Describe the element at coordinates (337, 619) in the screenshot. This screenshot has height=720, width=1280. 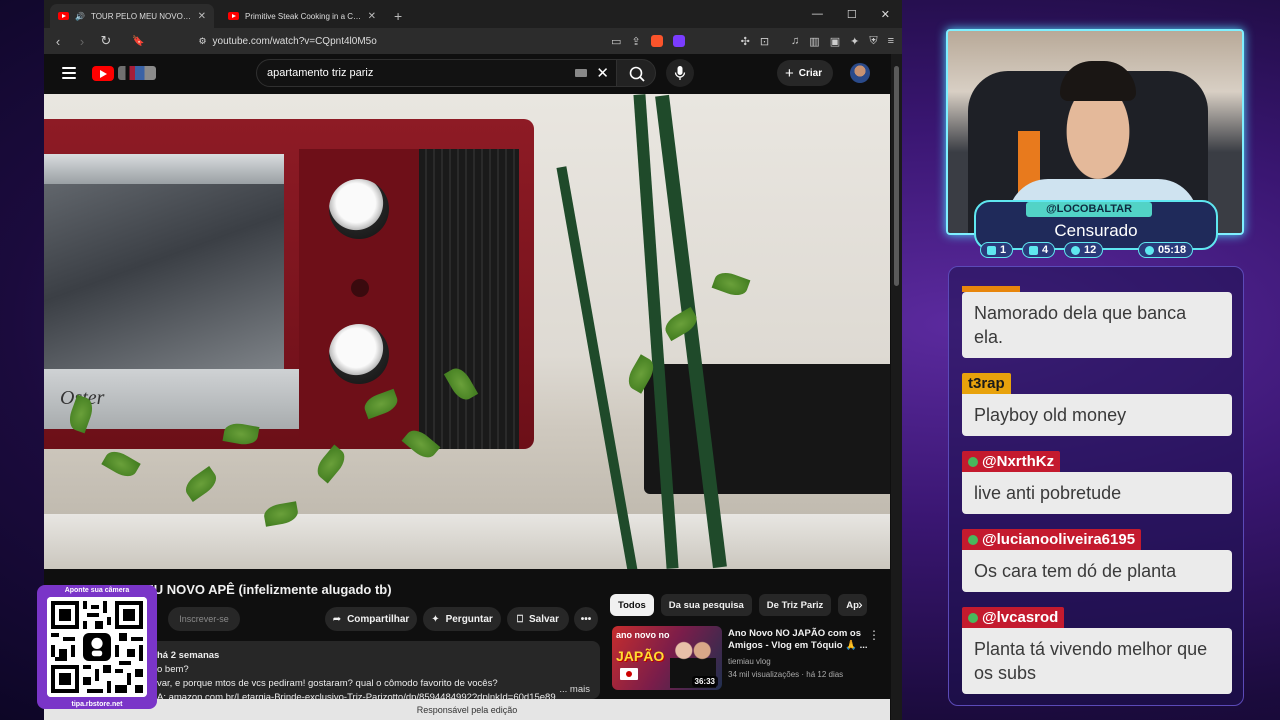
I see `share-icon: ➦` at that location.